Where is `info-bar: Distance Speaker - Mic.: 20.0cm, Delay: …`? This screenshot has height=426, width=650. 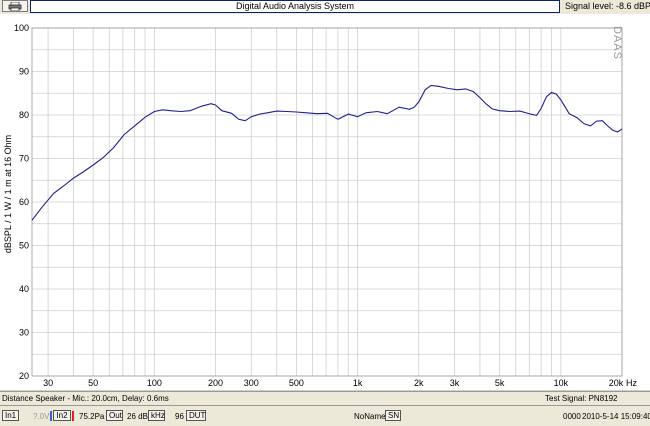
info-bar: Distance Speaker - Mic.: 20.0cm, Delay: … is located at coordinates (325, 398).